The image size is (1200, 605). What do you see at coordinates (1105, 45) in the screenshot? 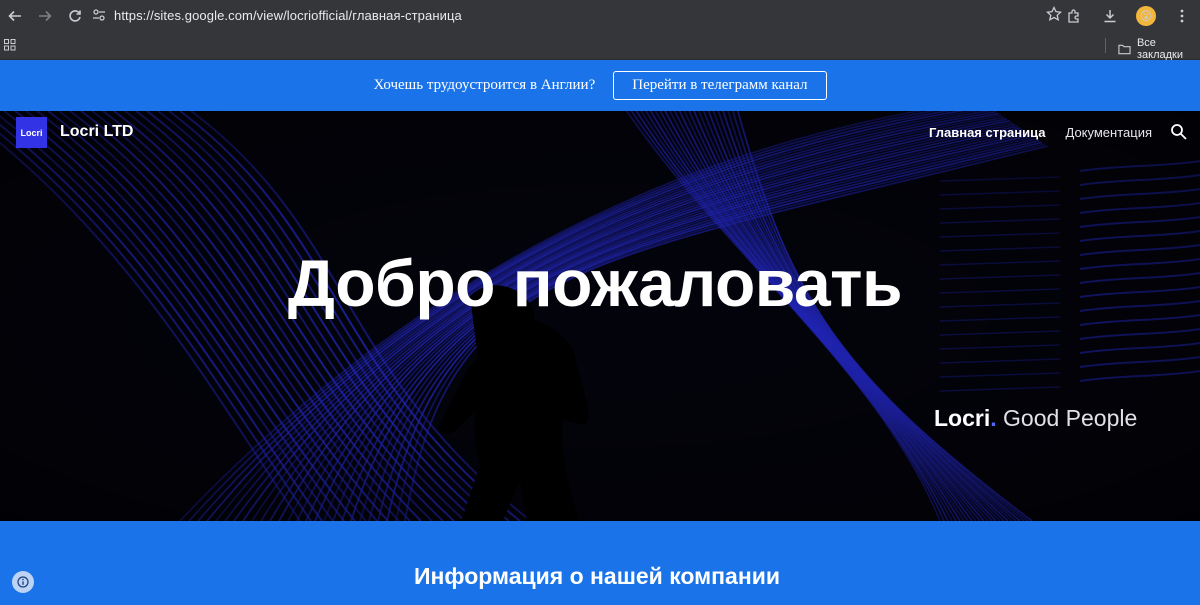
I see `bookmarks-divider` at bounding box center [1105, 45].